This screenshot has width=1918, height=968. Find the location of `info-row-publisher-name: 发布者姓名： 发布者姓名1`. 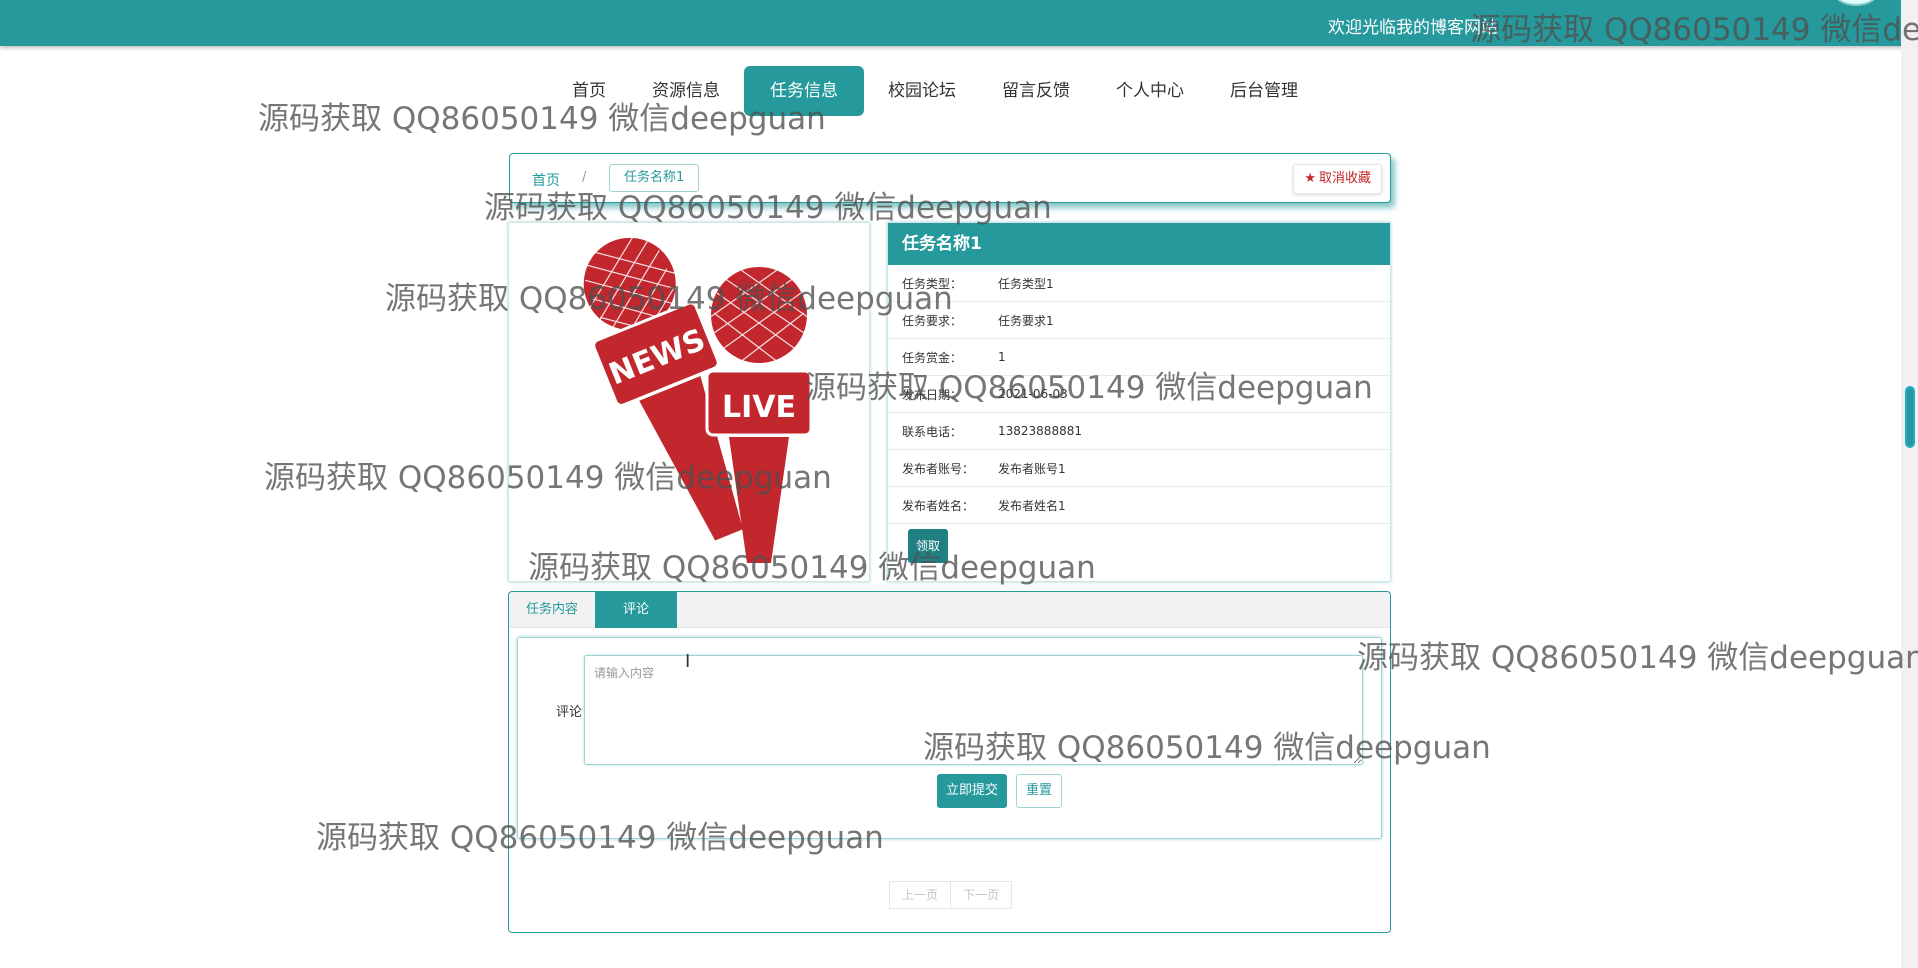

info-row-publisher-name: 发布者姓名： 发布者姓名1 is located at coordinates (1139, 505).